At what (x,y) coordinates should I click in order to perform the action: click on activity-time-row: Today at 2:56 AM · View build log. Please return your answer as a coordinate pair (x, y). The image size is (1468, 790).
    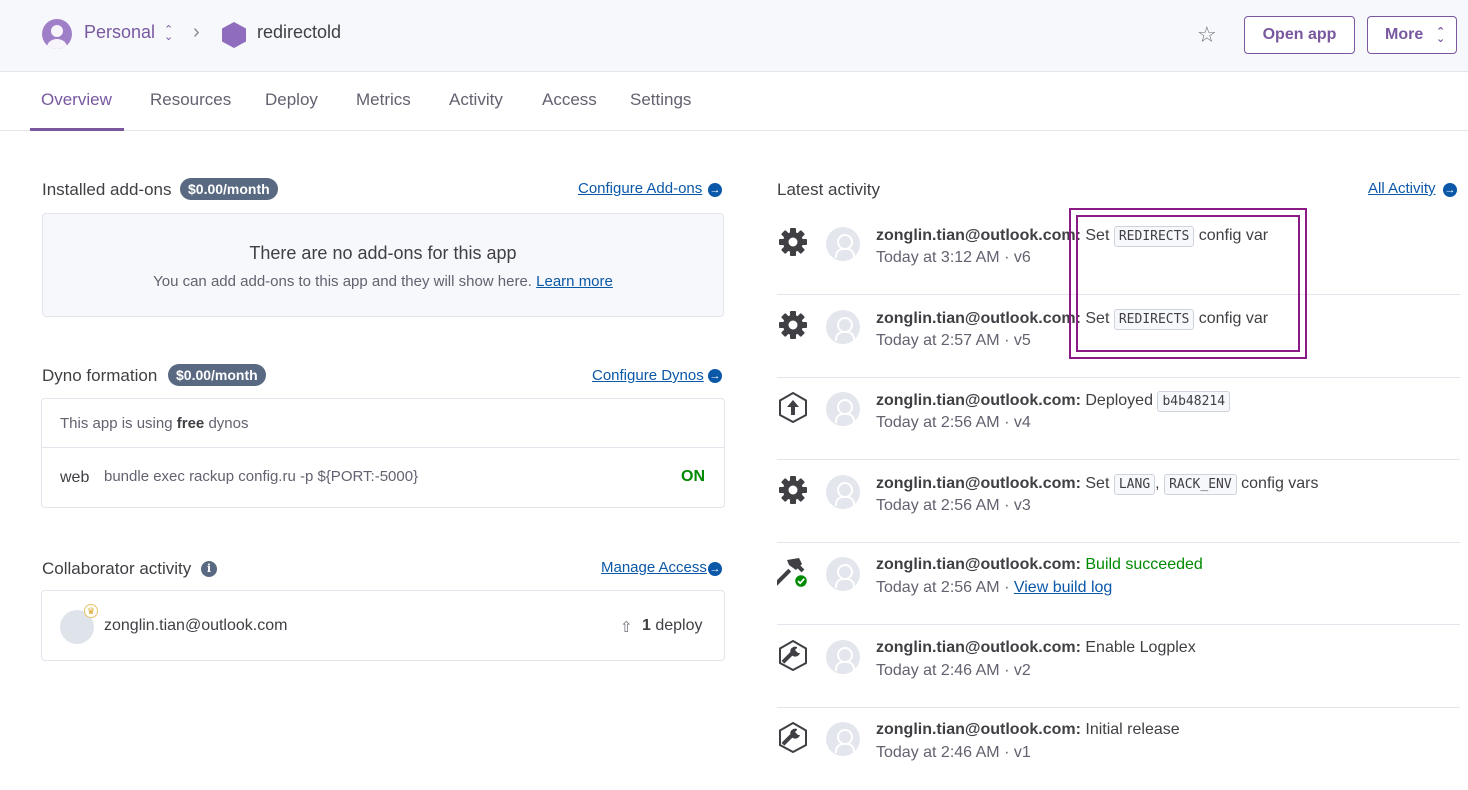
    Looking at the image, I should click on (994, 588).